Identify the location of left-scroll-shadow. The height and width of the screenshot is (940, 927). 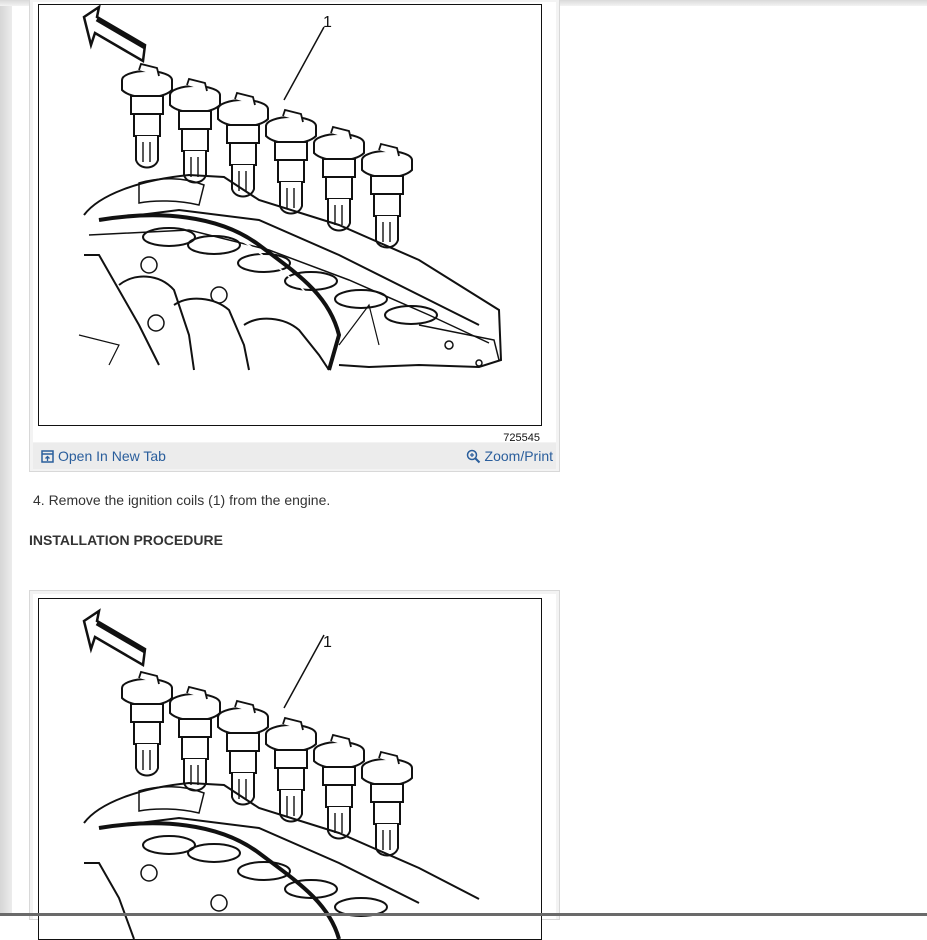
(6, 458).